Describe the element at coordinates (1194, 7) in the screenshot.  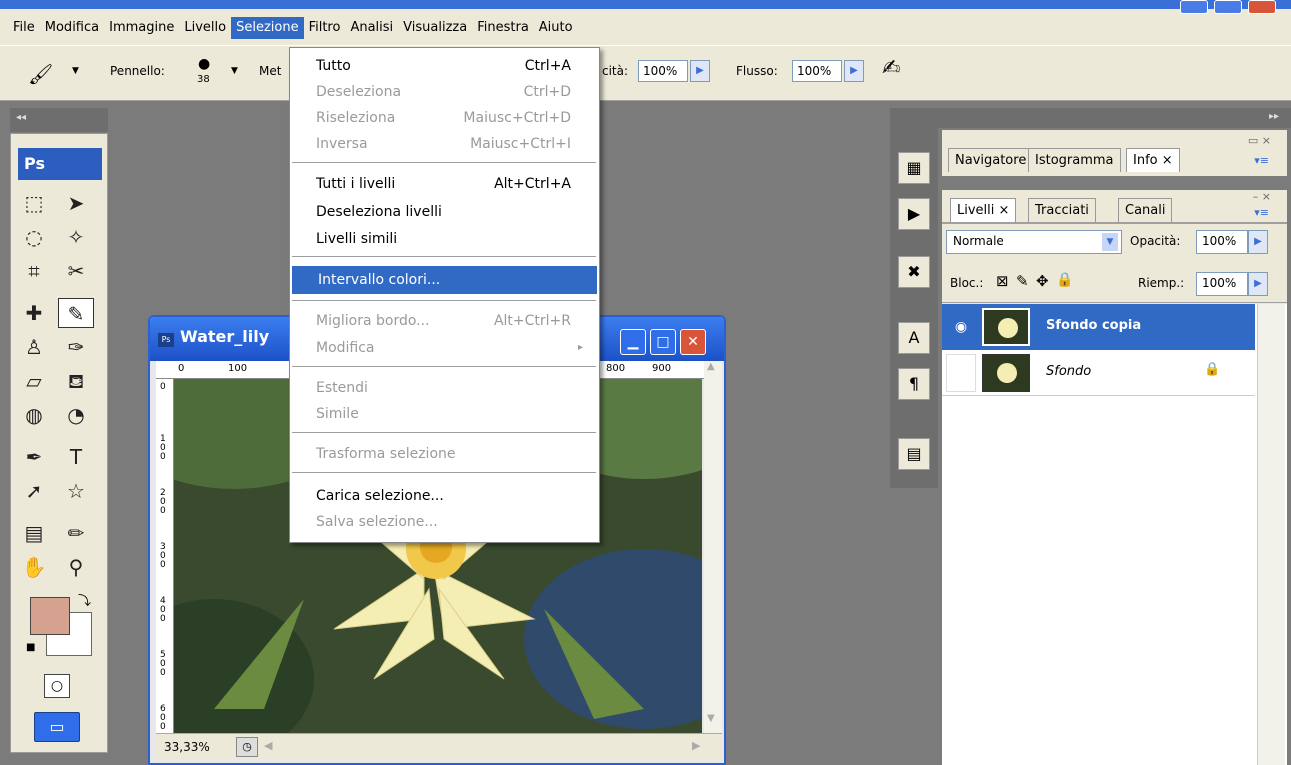
I see `window-minimize-button` at that location.